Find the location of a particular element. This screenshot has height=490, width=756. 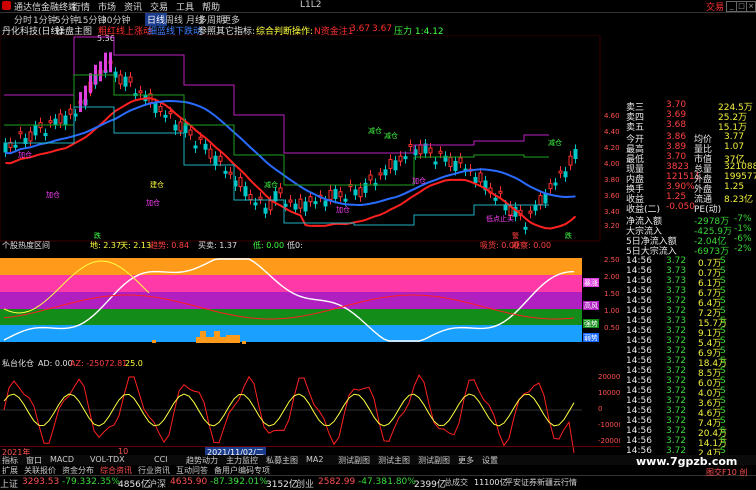

trade-button: 交易 is located at coordinates (715, 6).